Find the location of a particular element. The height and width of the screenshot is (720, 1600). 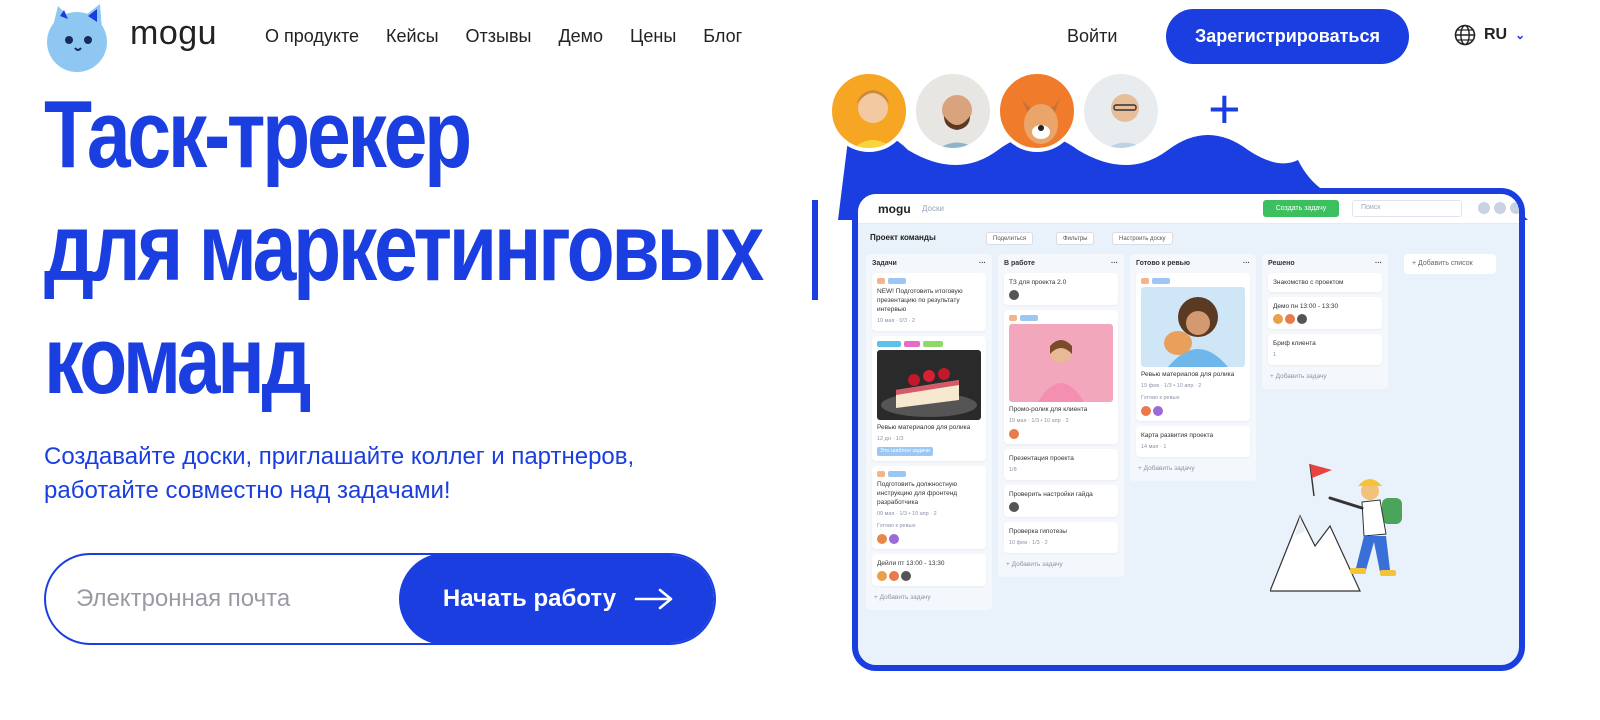

task-card: Проверка гипотезы 10 фев · 1/3 · 2 is located at coordinates (1061, 537).